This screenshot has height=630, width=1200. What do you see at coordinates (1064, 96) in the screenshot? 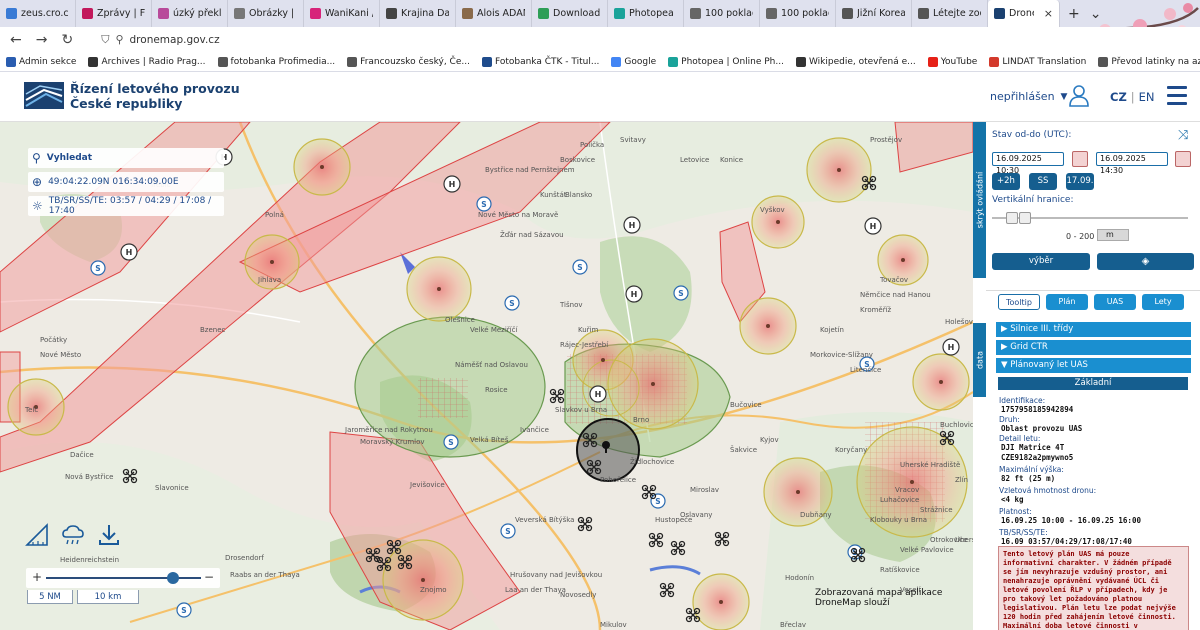
I see `chevron-down-icon: ▼` at bounding box center [1064, 96].